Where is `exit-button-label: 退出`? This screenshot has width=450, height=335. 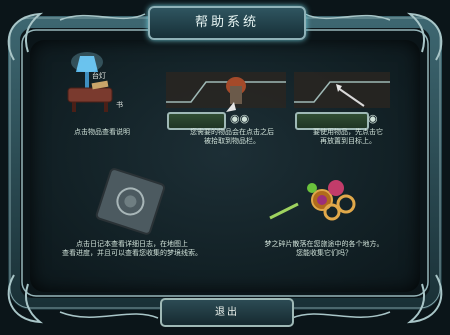
exit-button-label: 退出 is located at coordinates (227, 312).